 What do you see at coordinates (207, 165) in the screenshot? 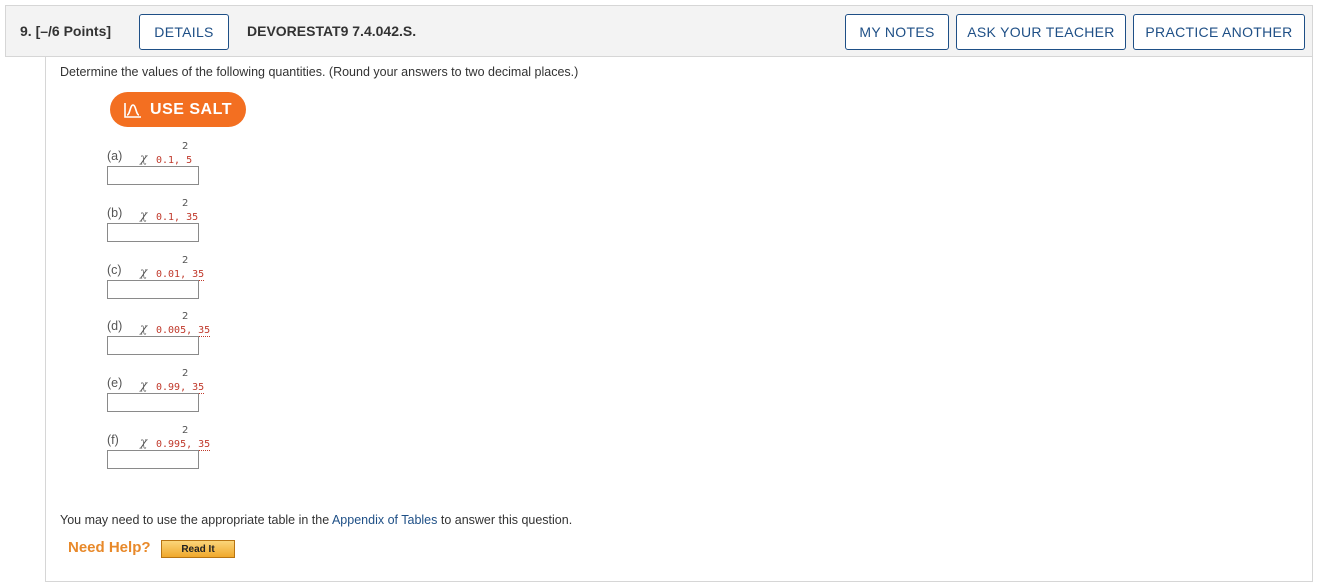
I see `question-part: (a) χ 2 0.1, 5` at bounding box center [207, 165].